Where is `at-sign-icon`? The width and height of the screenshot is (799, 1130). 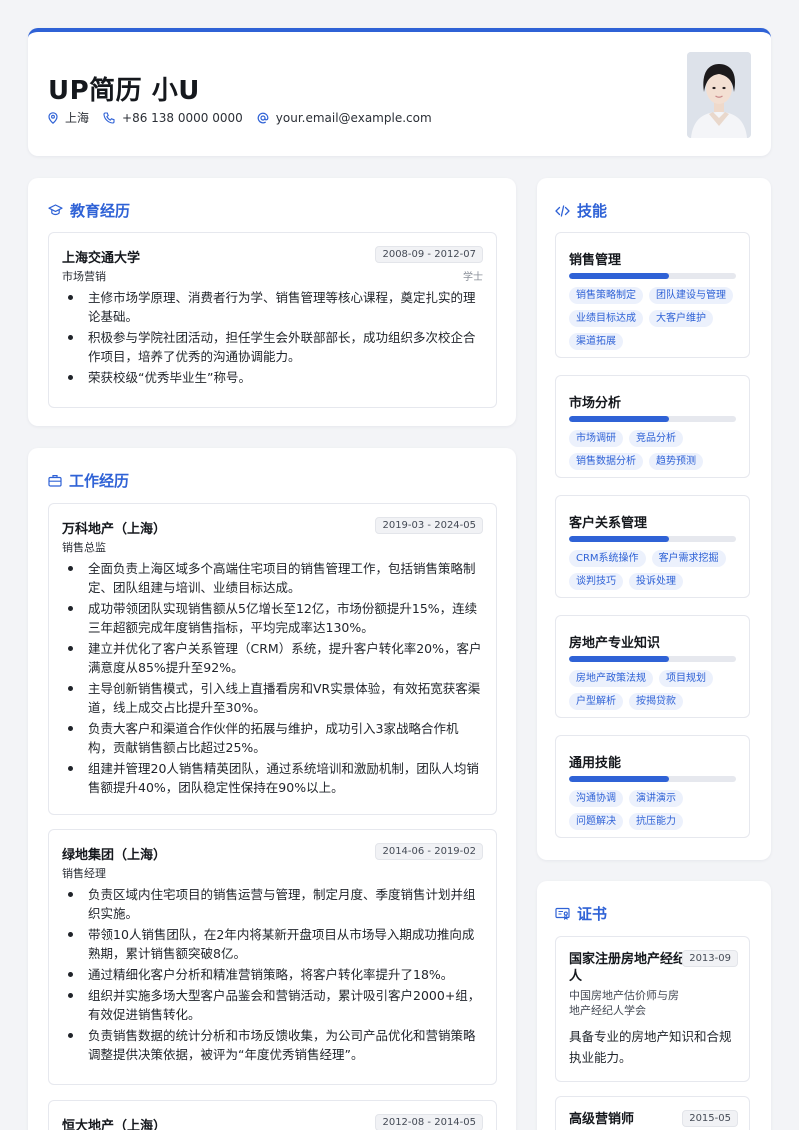 at-sign-icon is located at coordinates (263, 117).